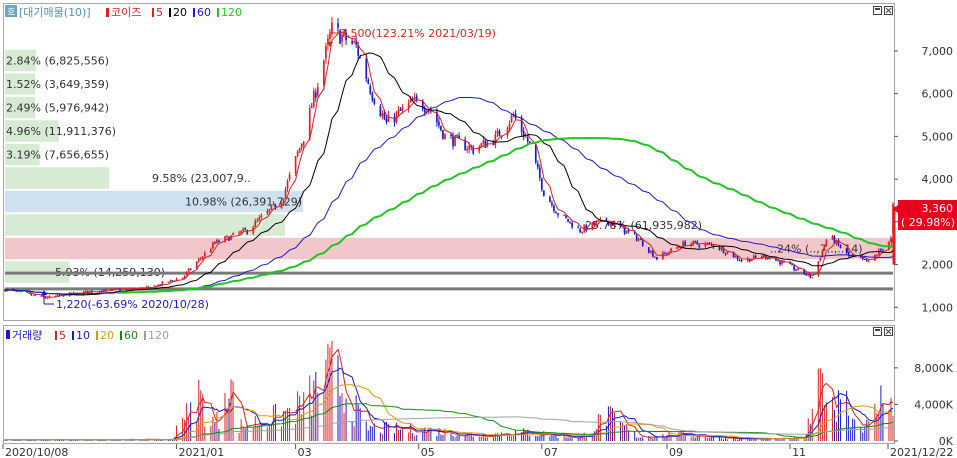 The height and width of the screenshot is (458, 957). Describe the element at coordinates (676, 452) in the screenshot. I see `date-tick-label: 09` at that location.